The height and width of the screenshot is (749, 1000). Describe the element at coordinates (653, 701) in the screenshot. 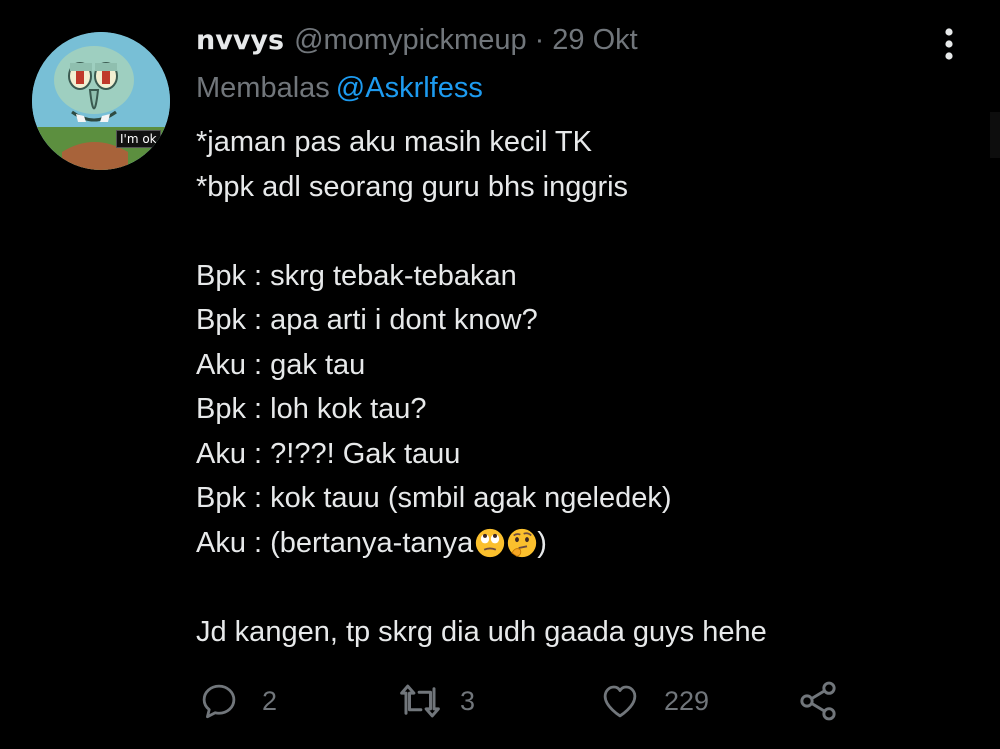

I see `like-button: 229` at that location.